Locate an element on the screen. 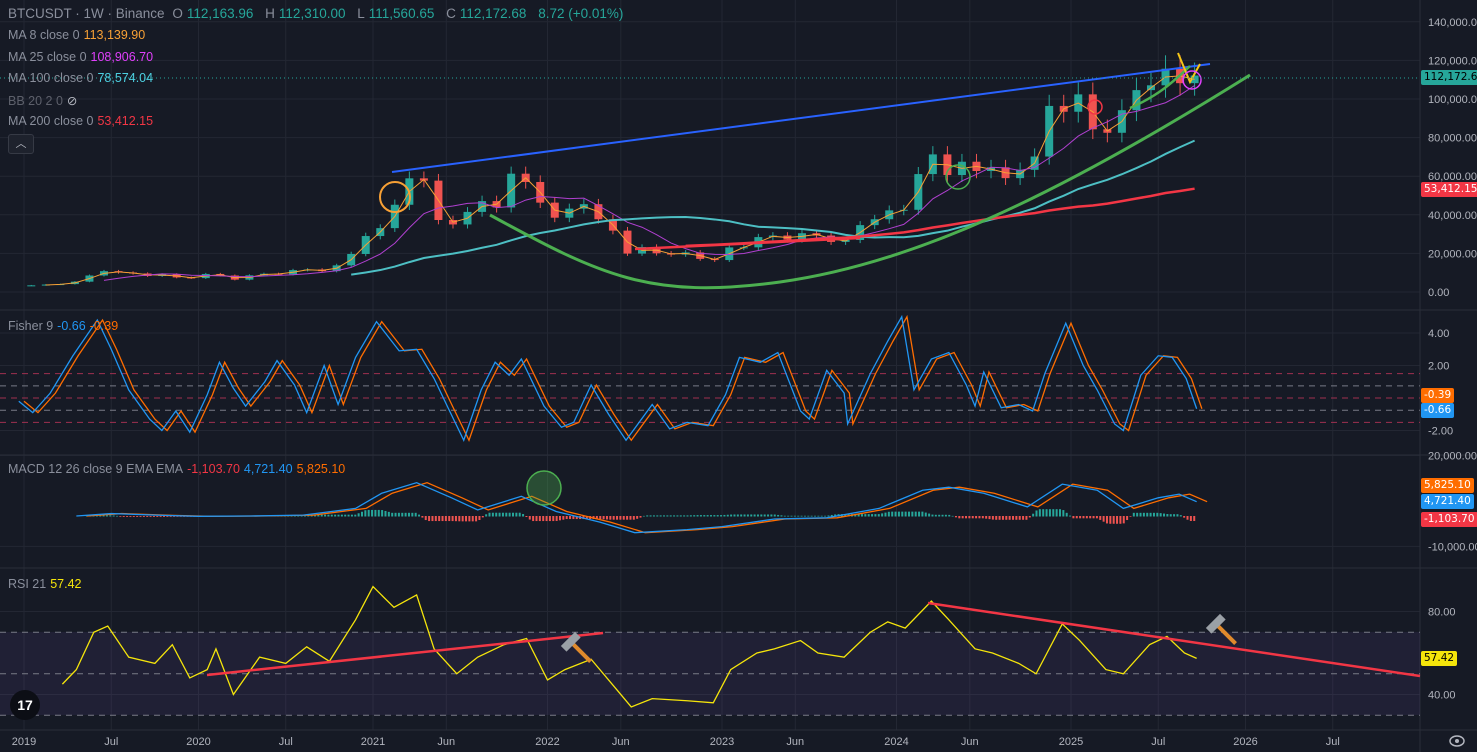  high-value: 112,310.00 is located at coordinates (312, 13).